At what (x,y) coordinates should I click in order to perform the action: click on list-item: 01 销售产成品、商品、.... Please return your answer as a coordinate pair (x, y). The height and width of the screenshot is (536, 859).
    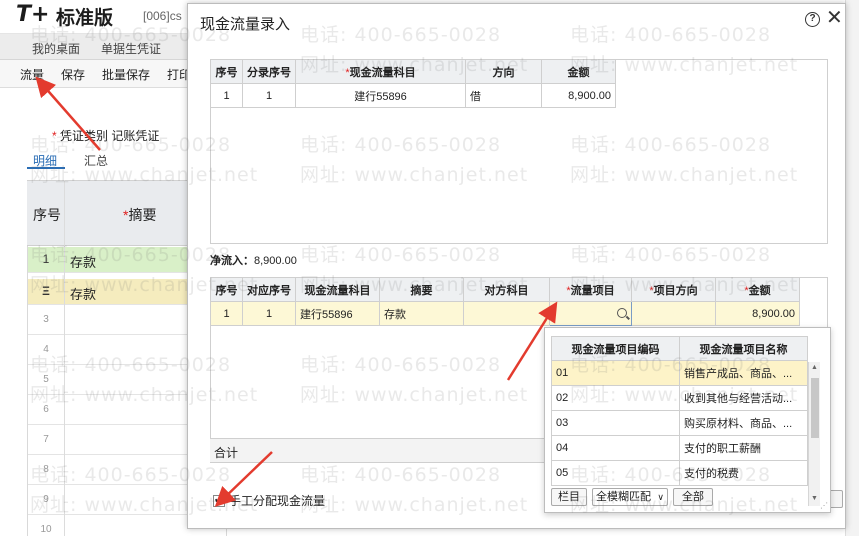
    Looking at the image, I should click on (679, 373).